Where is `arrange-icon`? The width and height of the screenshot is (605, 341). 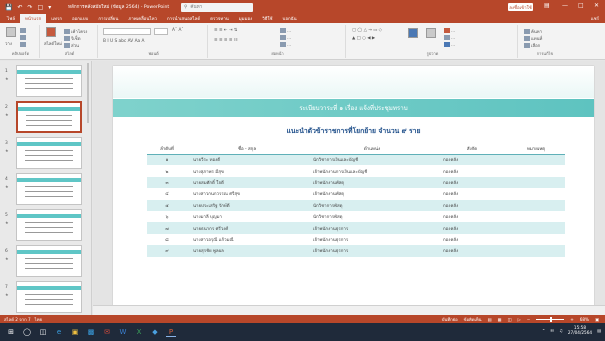
arrange-icon is located at coordinates (413, 33).